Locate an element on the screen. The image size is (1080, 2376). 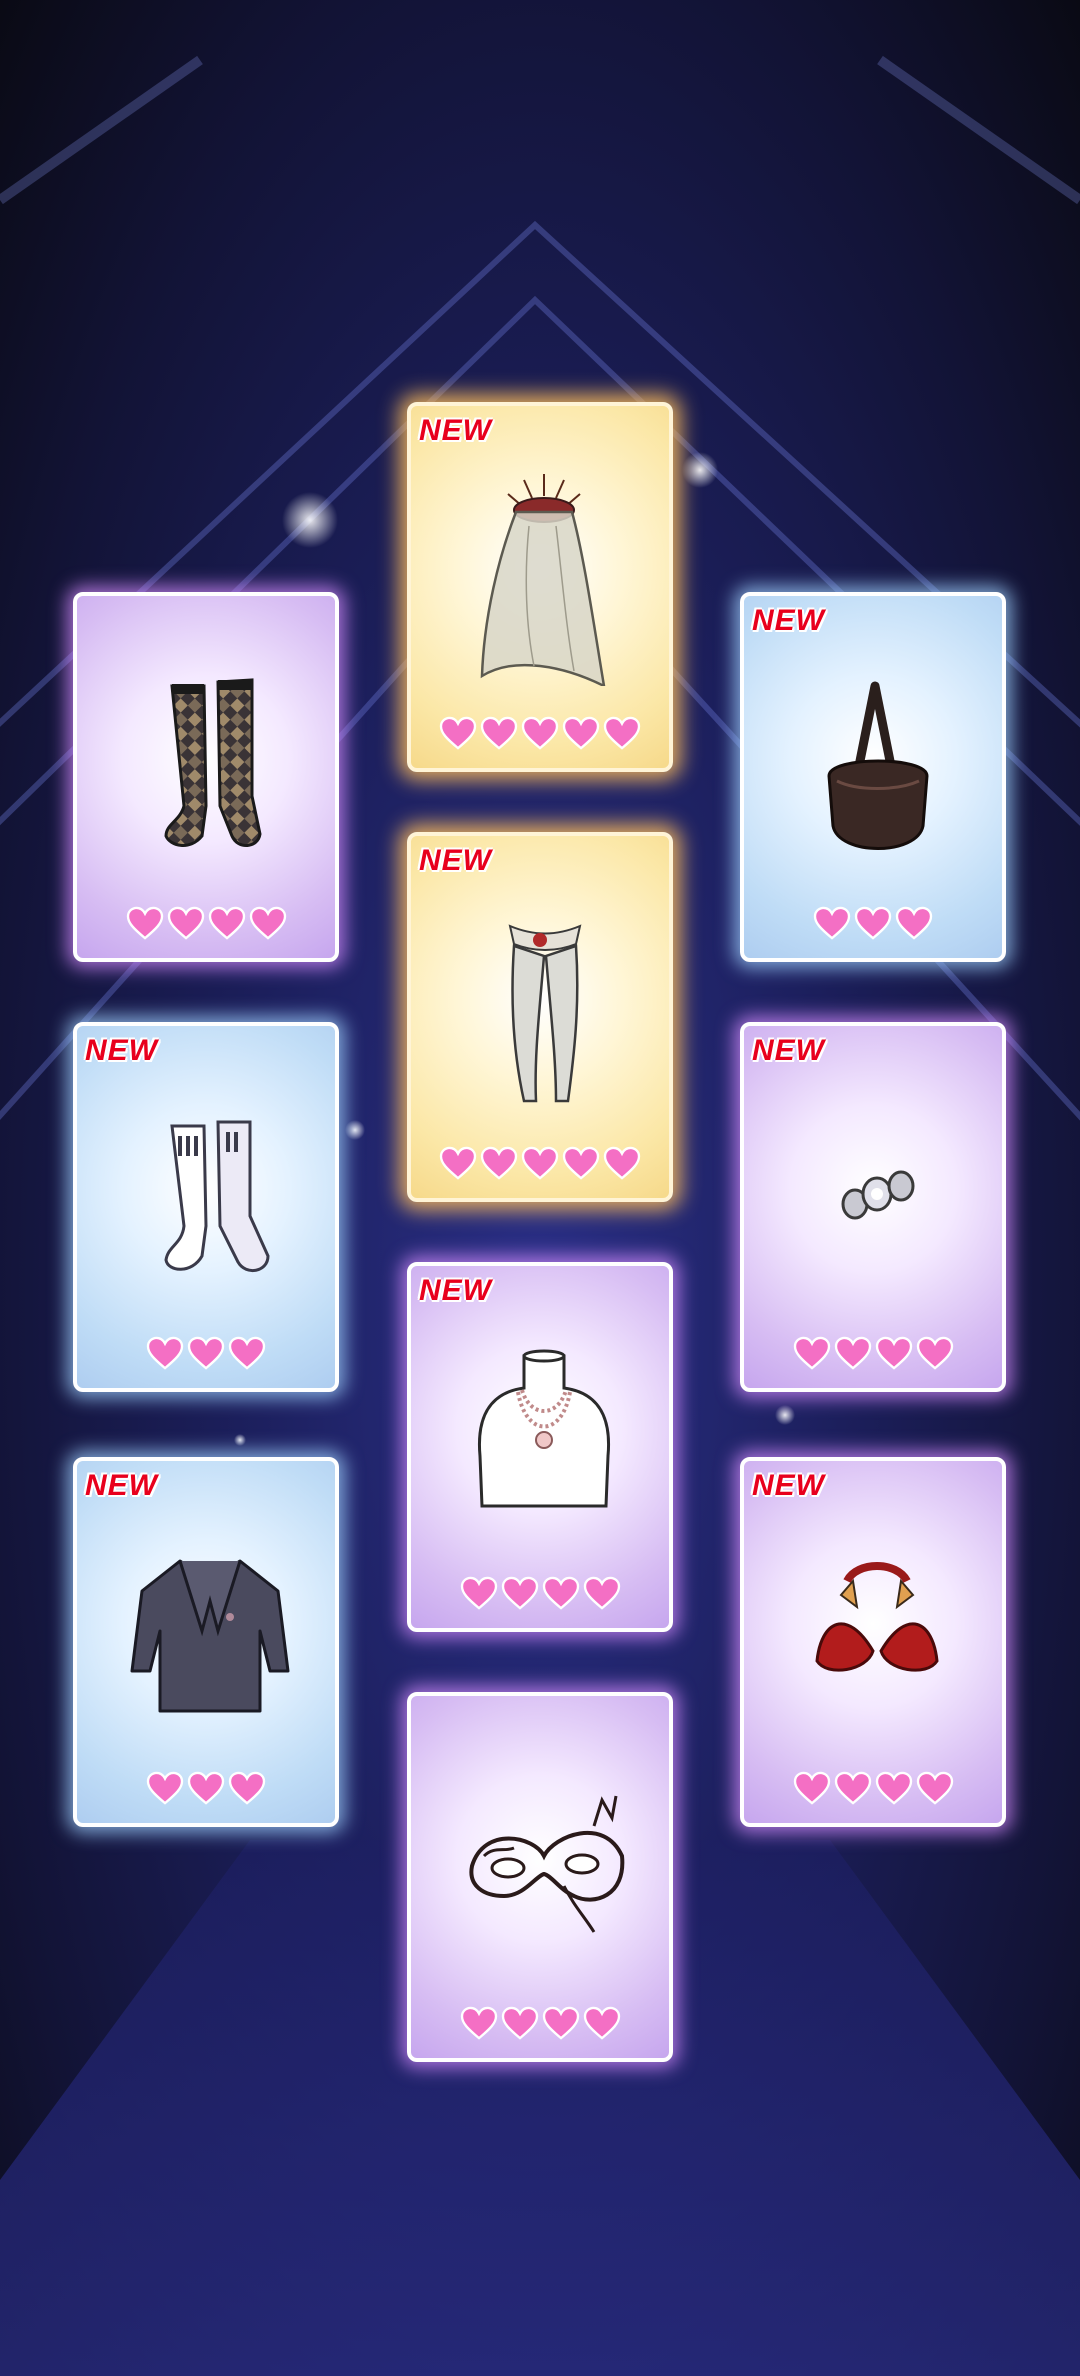
masquerade-mask-icon is located at coordinates (547, 1864).